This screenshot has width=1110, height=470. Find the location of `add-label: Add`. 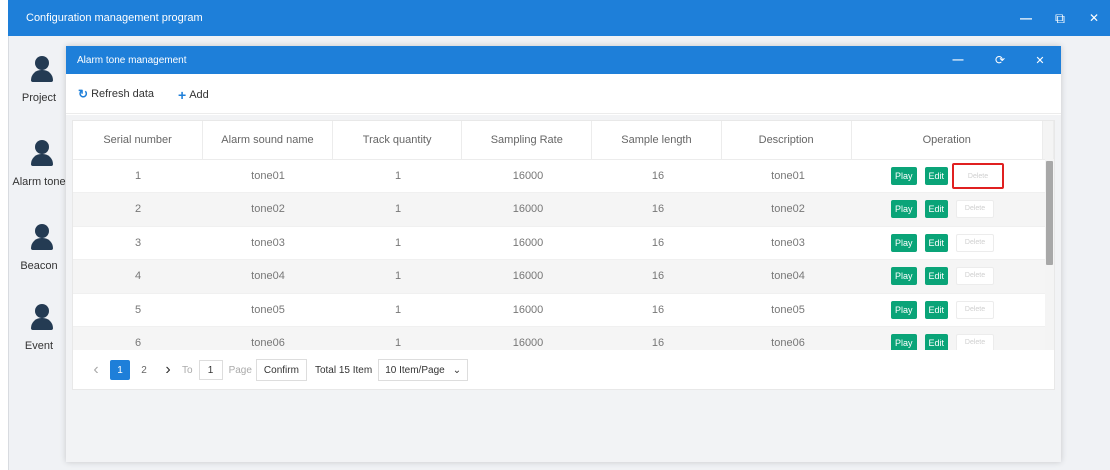

add-label: Add is located at coordinates (199, 95).